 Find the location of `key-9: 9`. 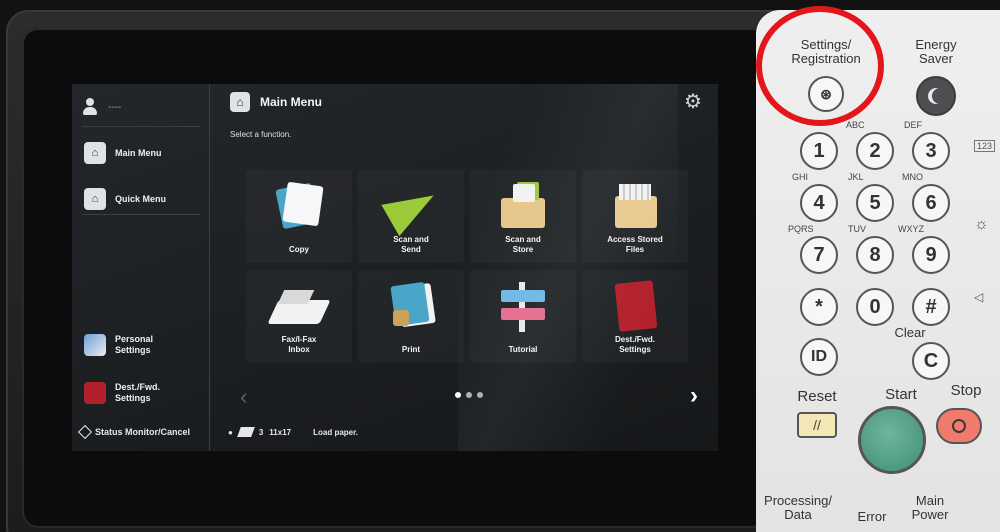

key-9: 9 is located at coordinates (931, 255).